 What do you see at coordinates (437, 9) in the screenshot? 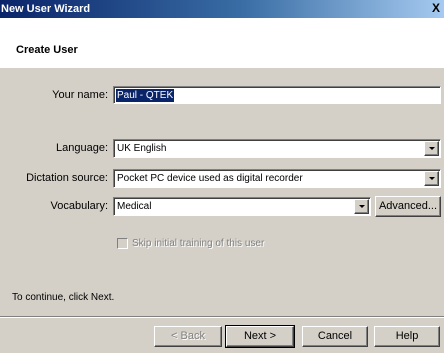
I see `close-icon: X` at bounding box center [437, 9].